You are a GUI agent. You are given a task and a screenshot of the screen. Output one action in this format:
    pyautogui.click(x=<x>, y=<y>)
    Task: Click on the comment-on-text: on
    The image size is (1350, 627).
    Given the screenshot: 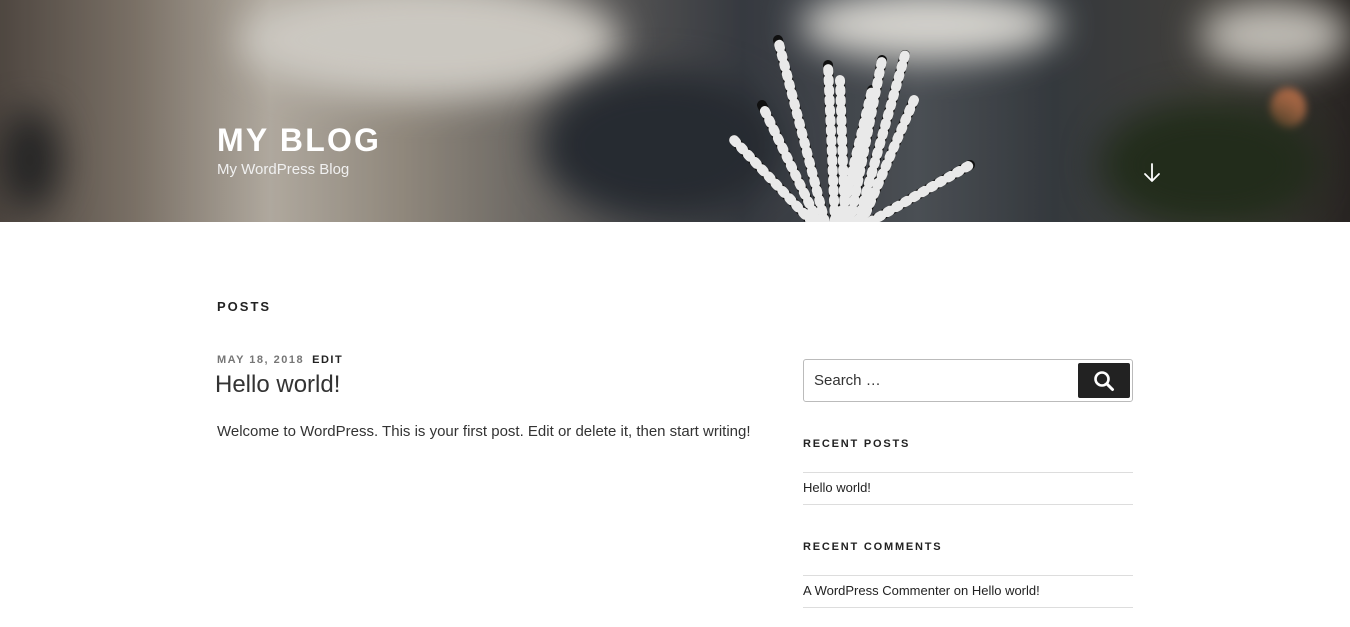 What is the action you would take?
    pyautogui.click(x=961, y=590)
    